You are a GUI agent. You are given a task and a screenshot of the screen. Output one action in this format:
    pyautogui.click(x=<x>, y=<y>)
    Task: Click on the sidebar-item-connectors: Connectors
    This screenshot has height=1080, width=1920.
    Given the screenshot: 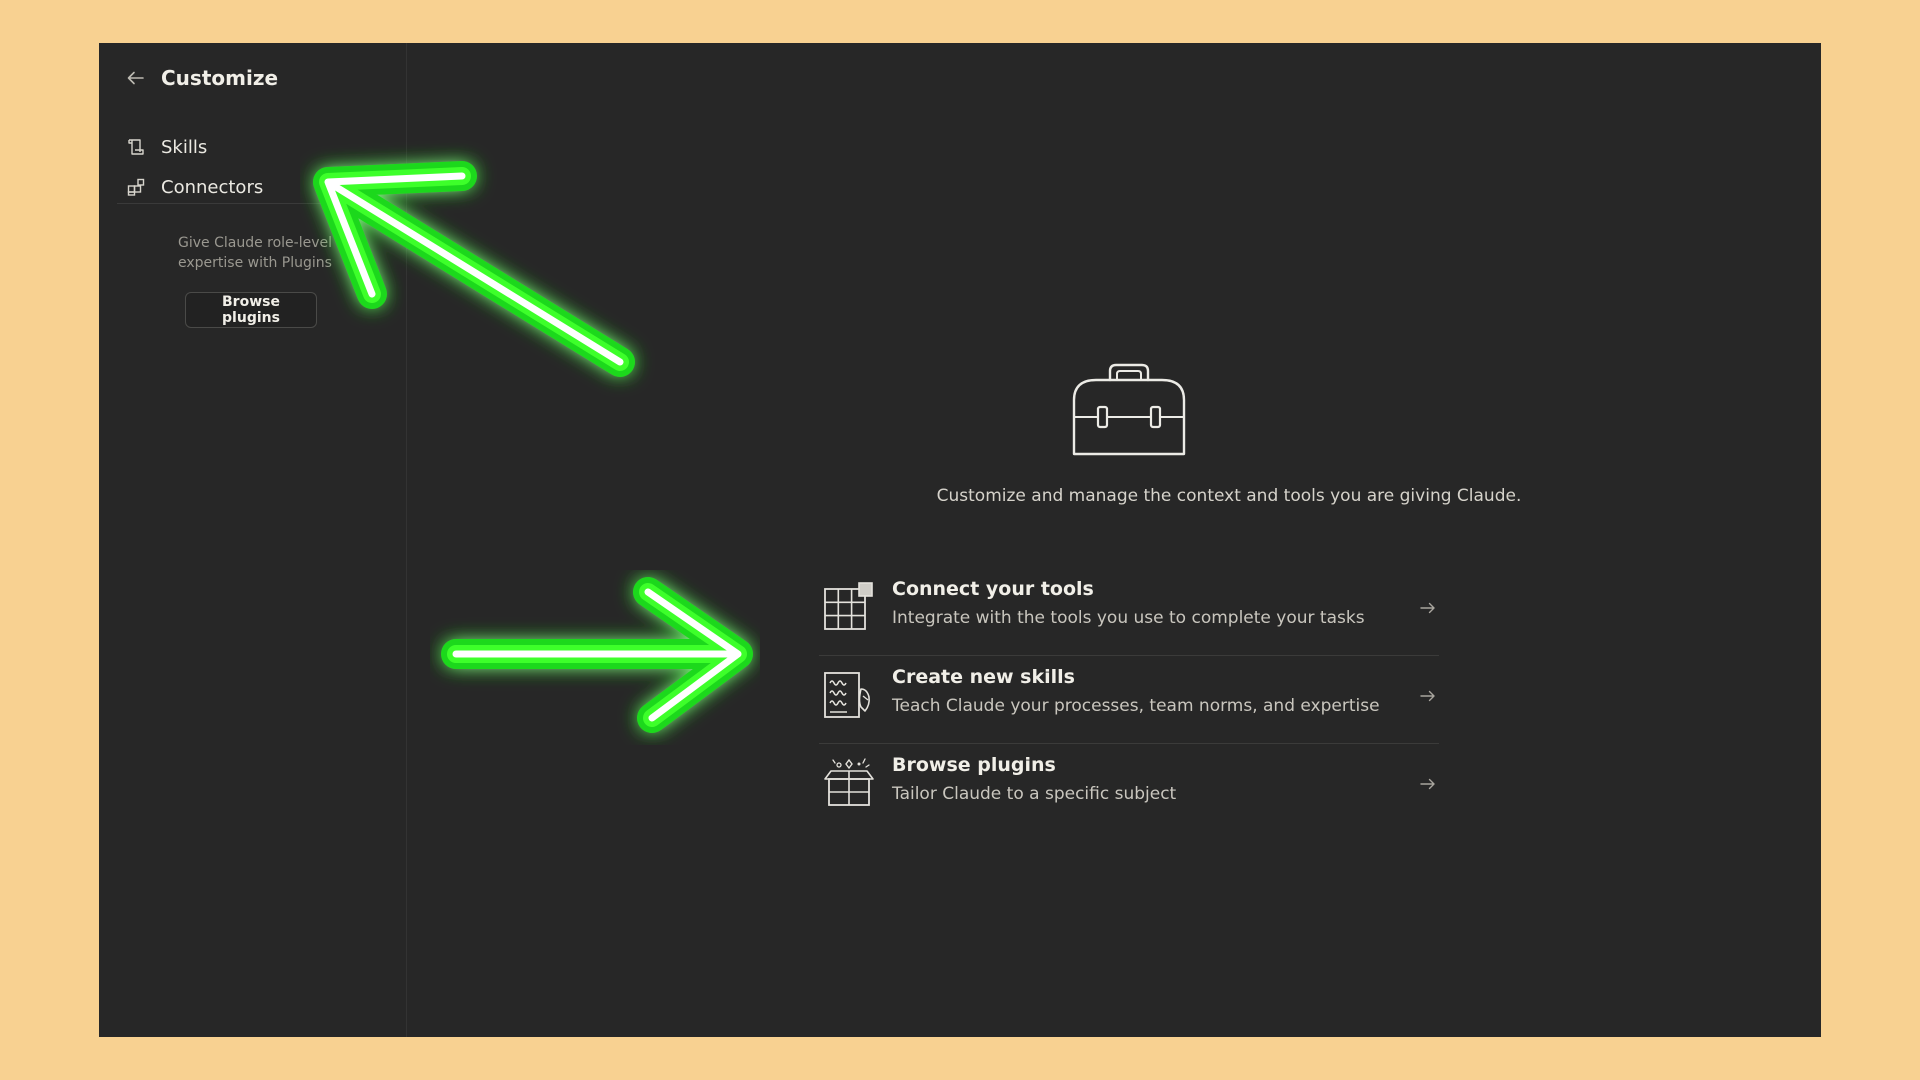 What is the action you would take?
    pyautogui.click(x=194, y=187)
    